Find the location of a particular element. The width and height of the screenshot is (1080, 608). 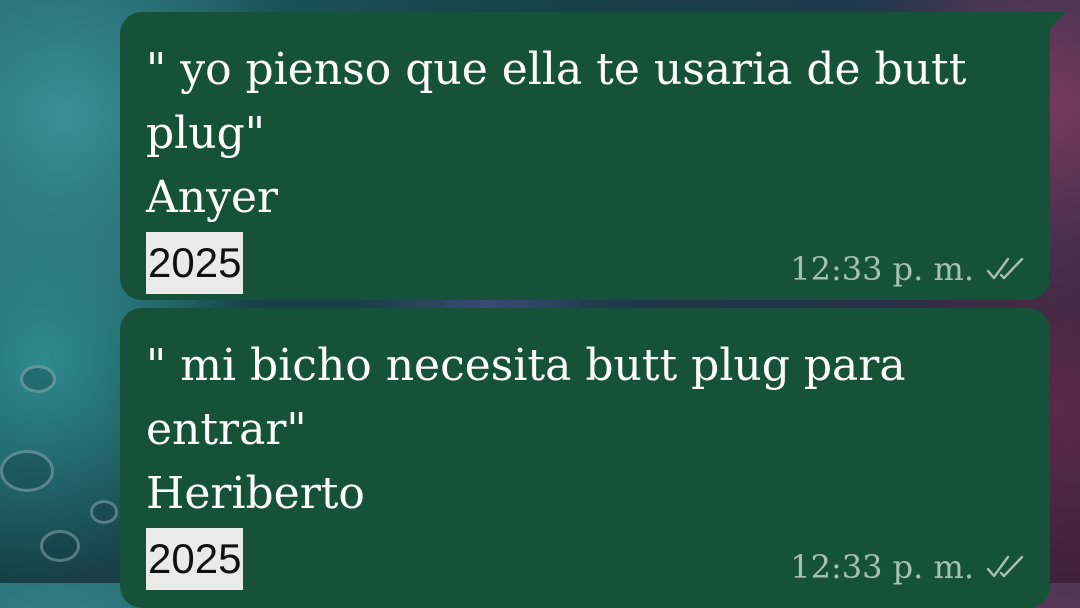

message-author: Heriberto is located at coordinates (255, 493).